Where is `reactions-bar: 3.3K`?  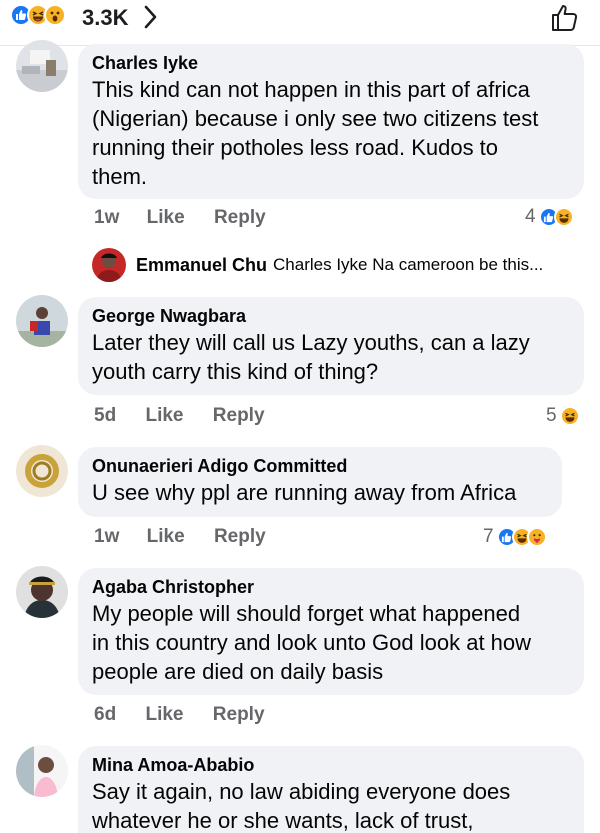 reactions-bar: 3.3K is located at coordinates (300, 23).